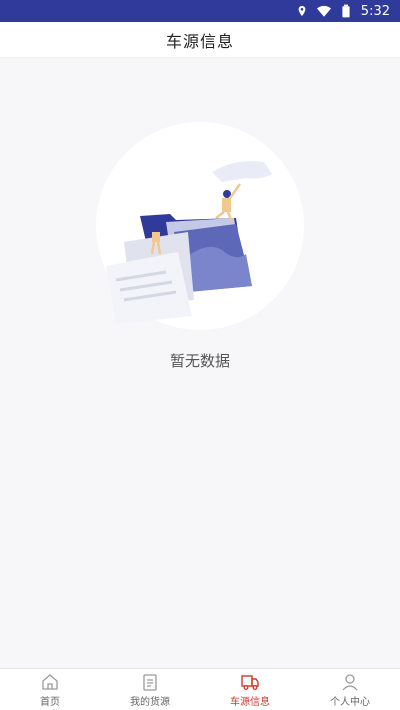  What do you see at coordinates (250, 702) in the screenshot?
I see `tab-vehicle-info-label: 车源信息` at bounding box center [250, 702].